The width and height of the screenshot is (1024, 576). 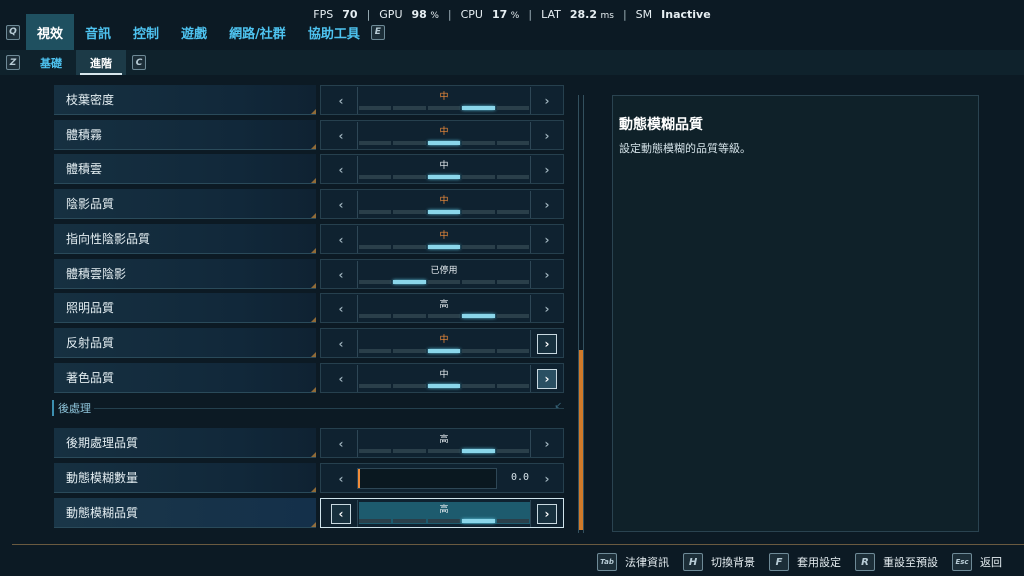 I want to click on slider-track, so click(x=427, y=478).